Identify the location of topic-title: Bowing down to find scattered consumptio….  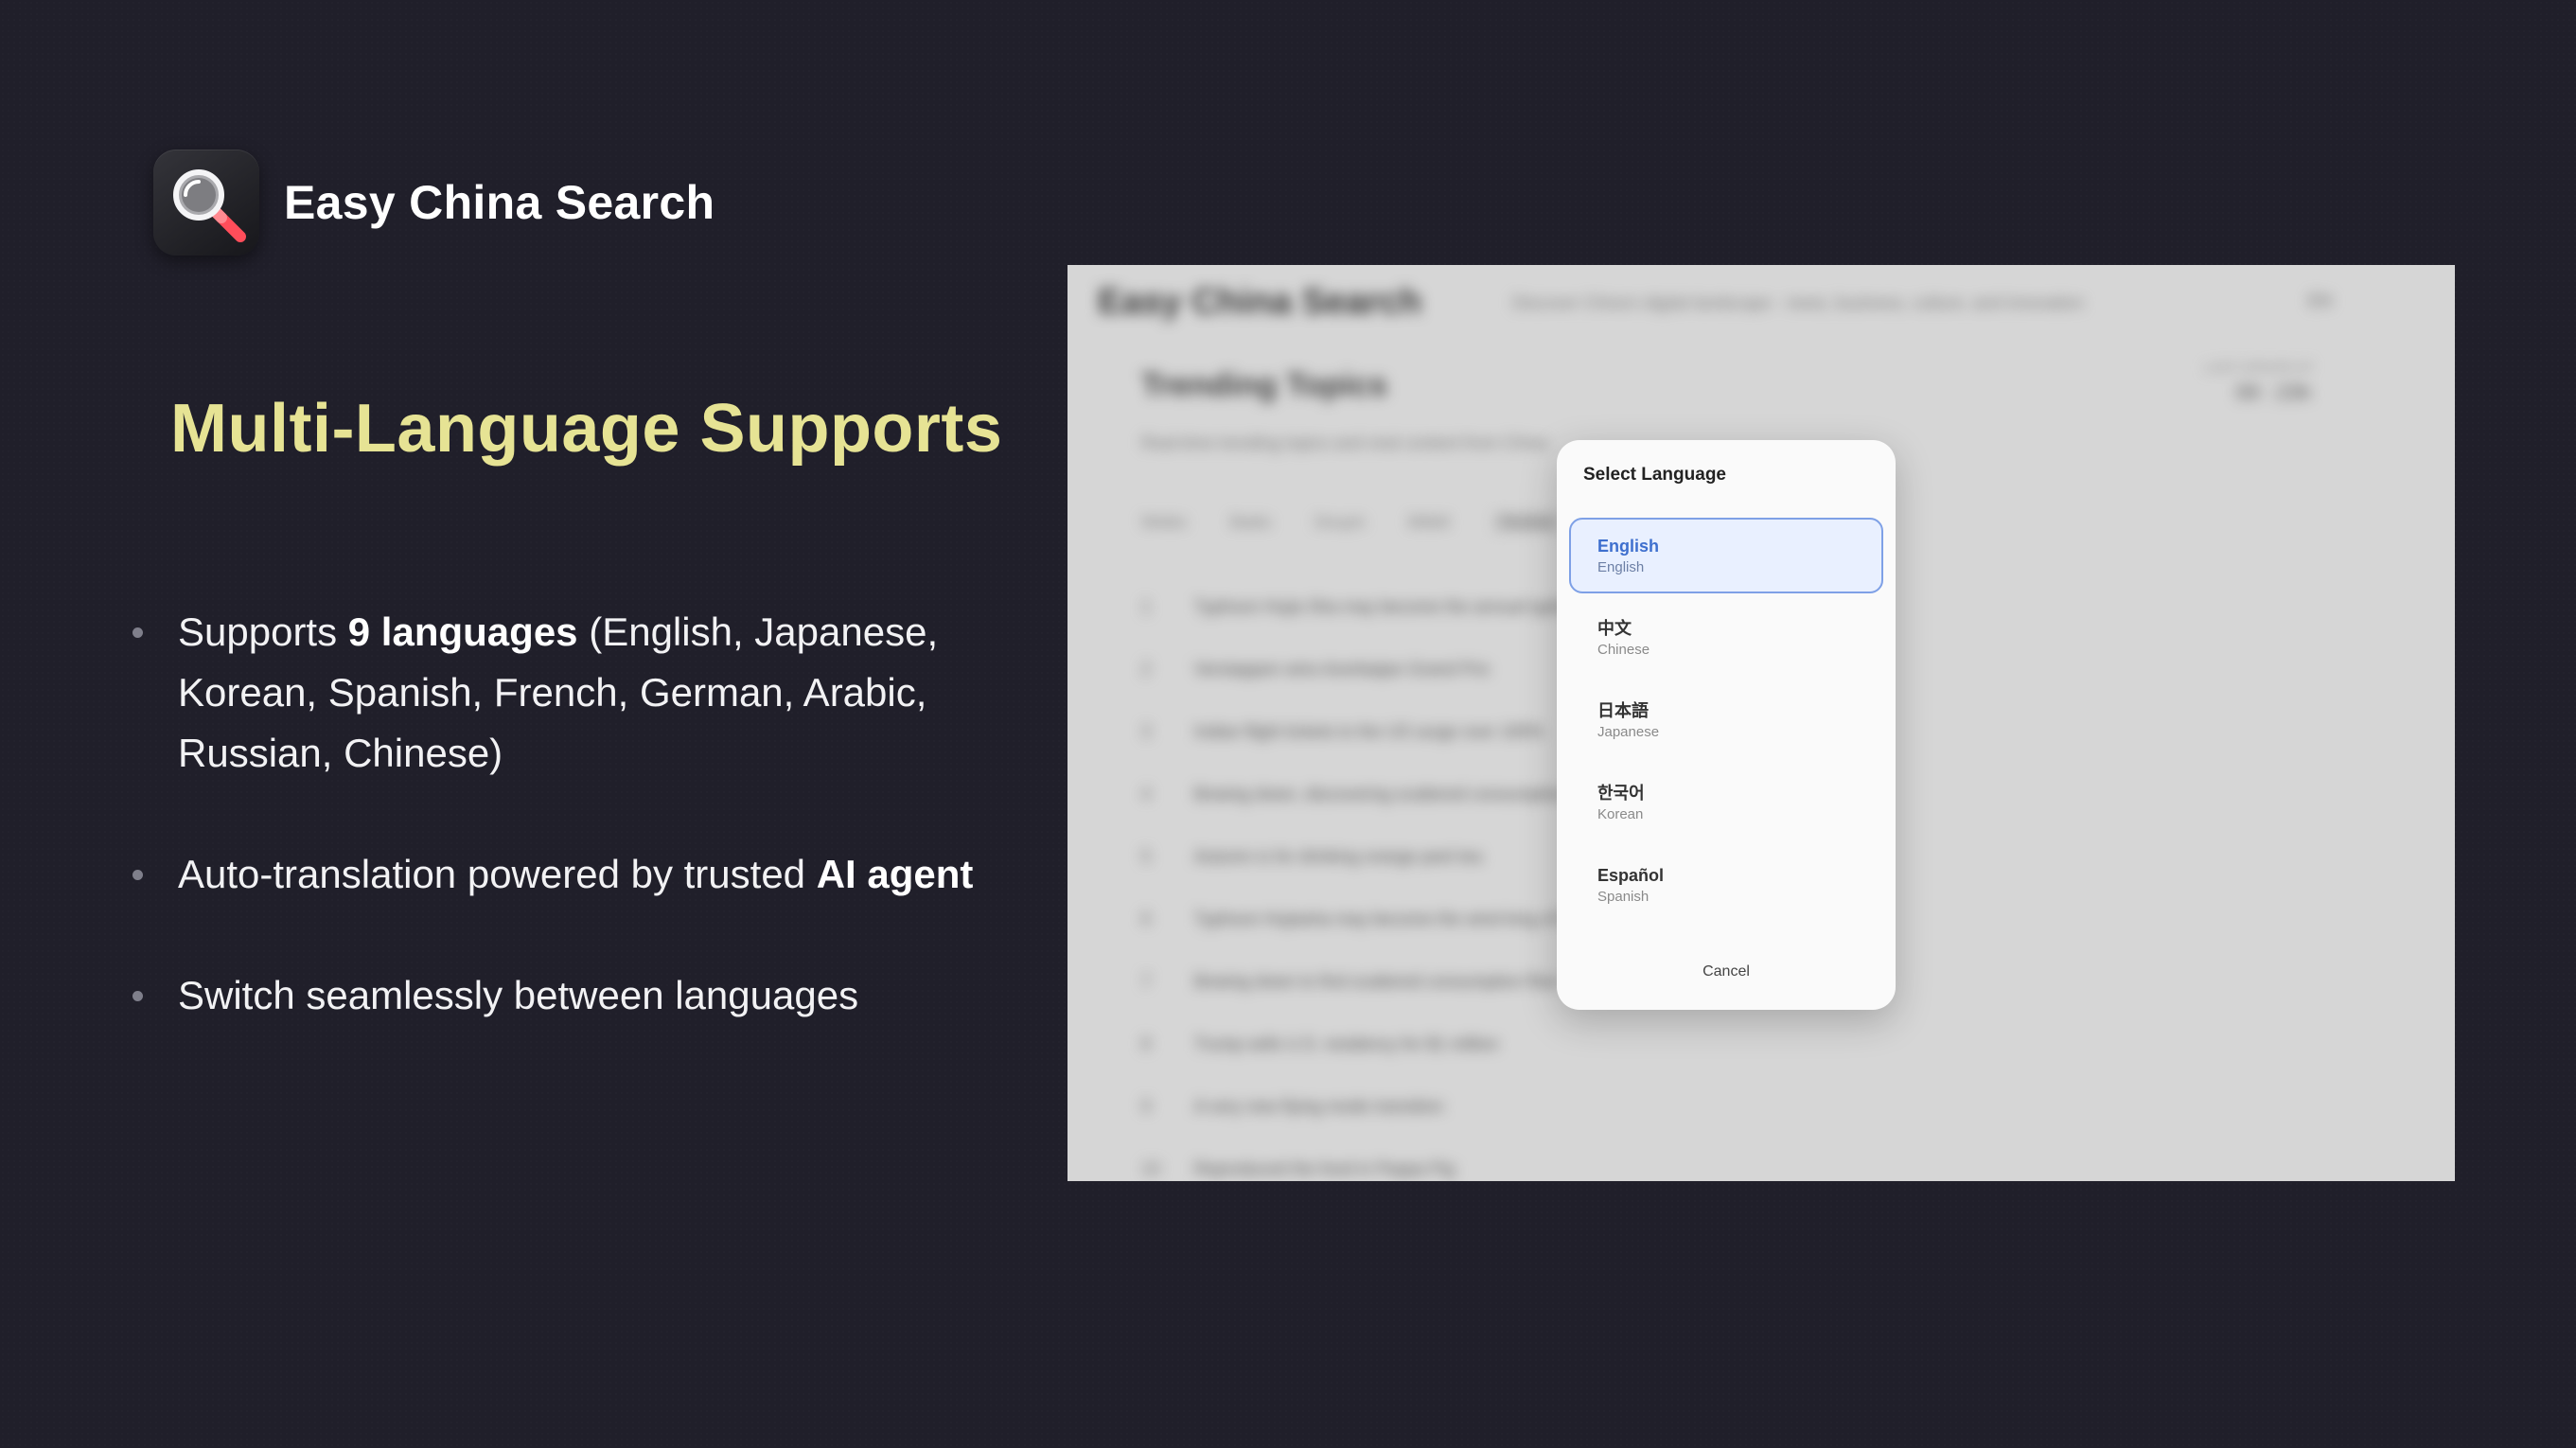
(1376, 981).